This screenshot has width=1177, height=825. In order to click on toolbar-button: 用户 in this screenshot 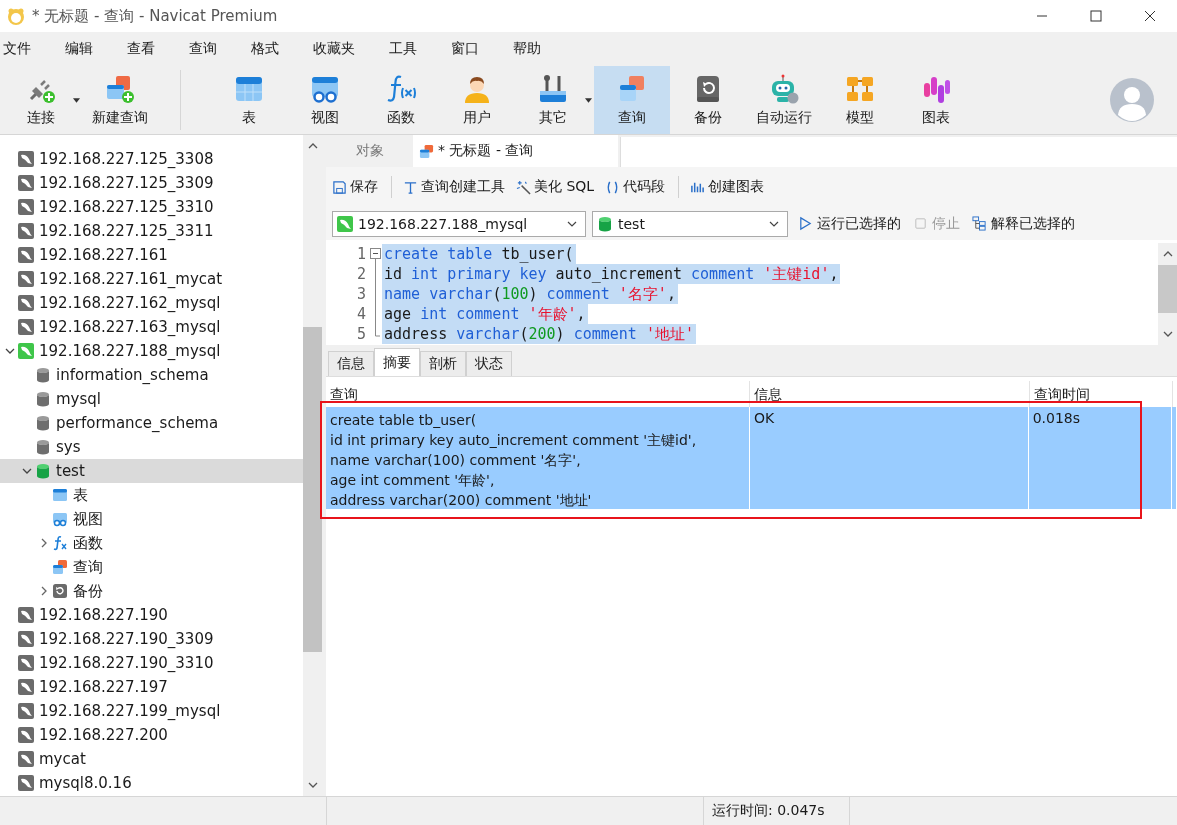, I will do `click(477, 100)`.